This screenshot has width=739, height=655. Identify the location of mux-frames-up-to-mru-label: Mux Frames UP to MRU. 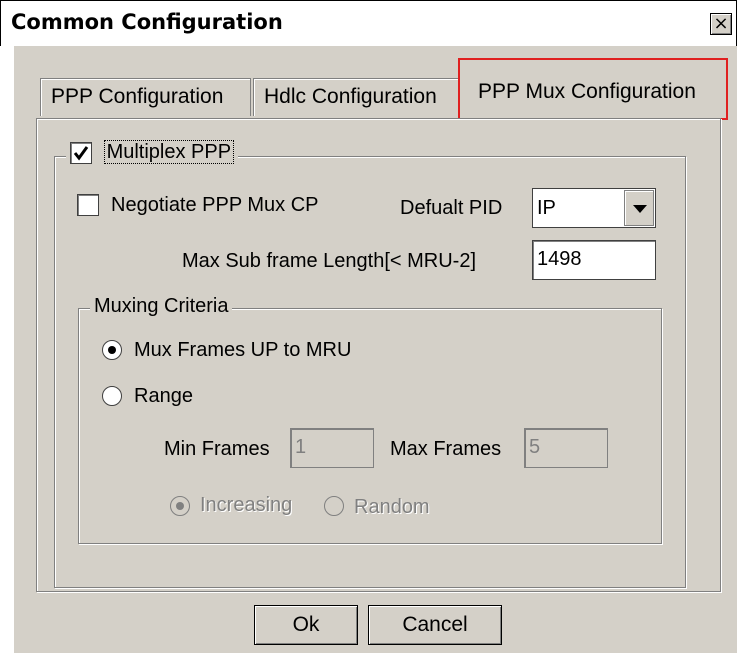
(242, 350).